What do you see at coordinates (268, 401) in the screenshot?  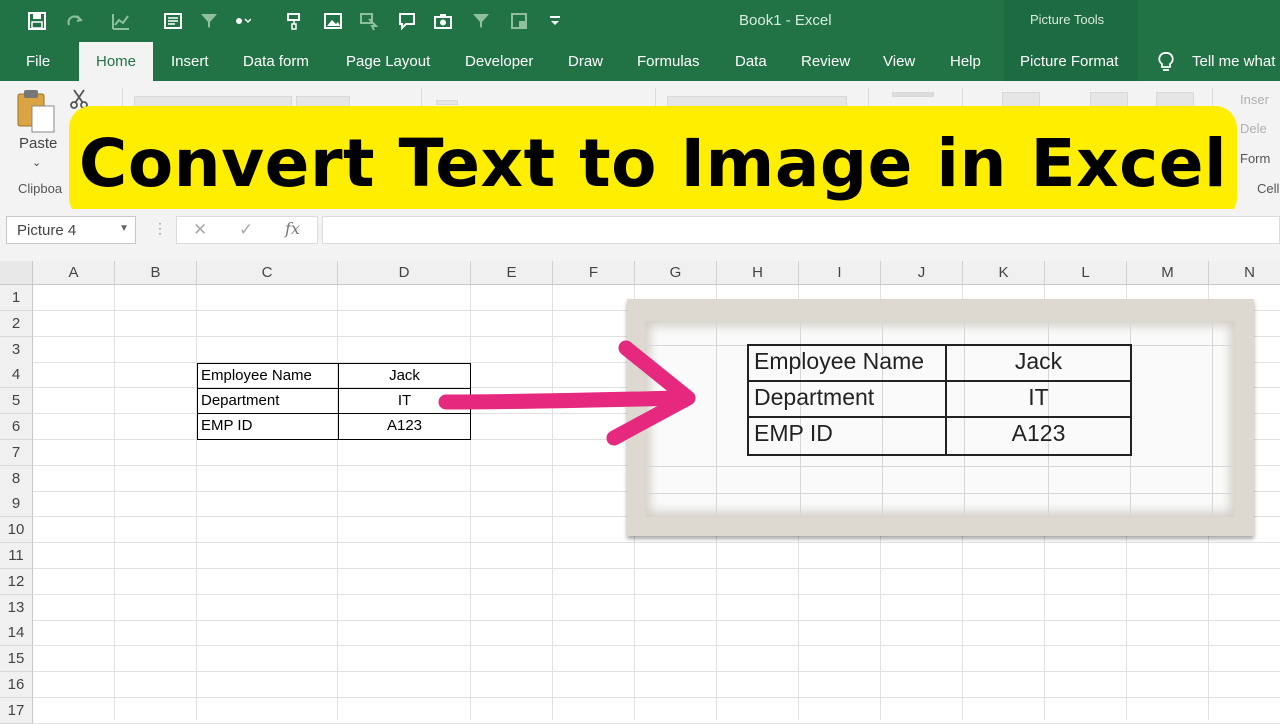 I see `table-cell-label: Department` at bounding box center [268, 401].